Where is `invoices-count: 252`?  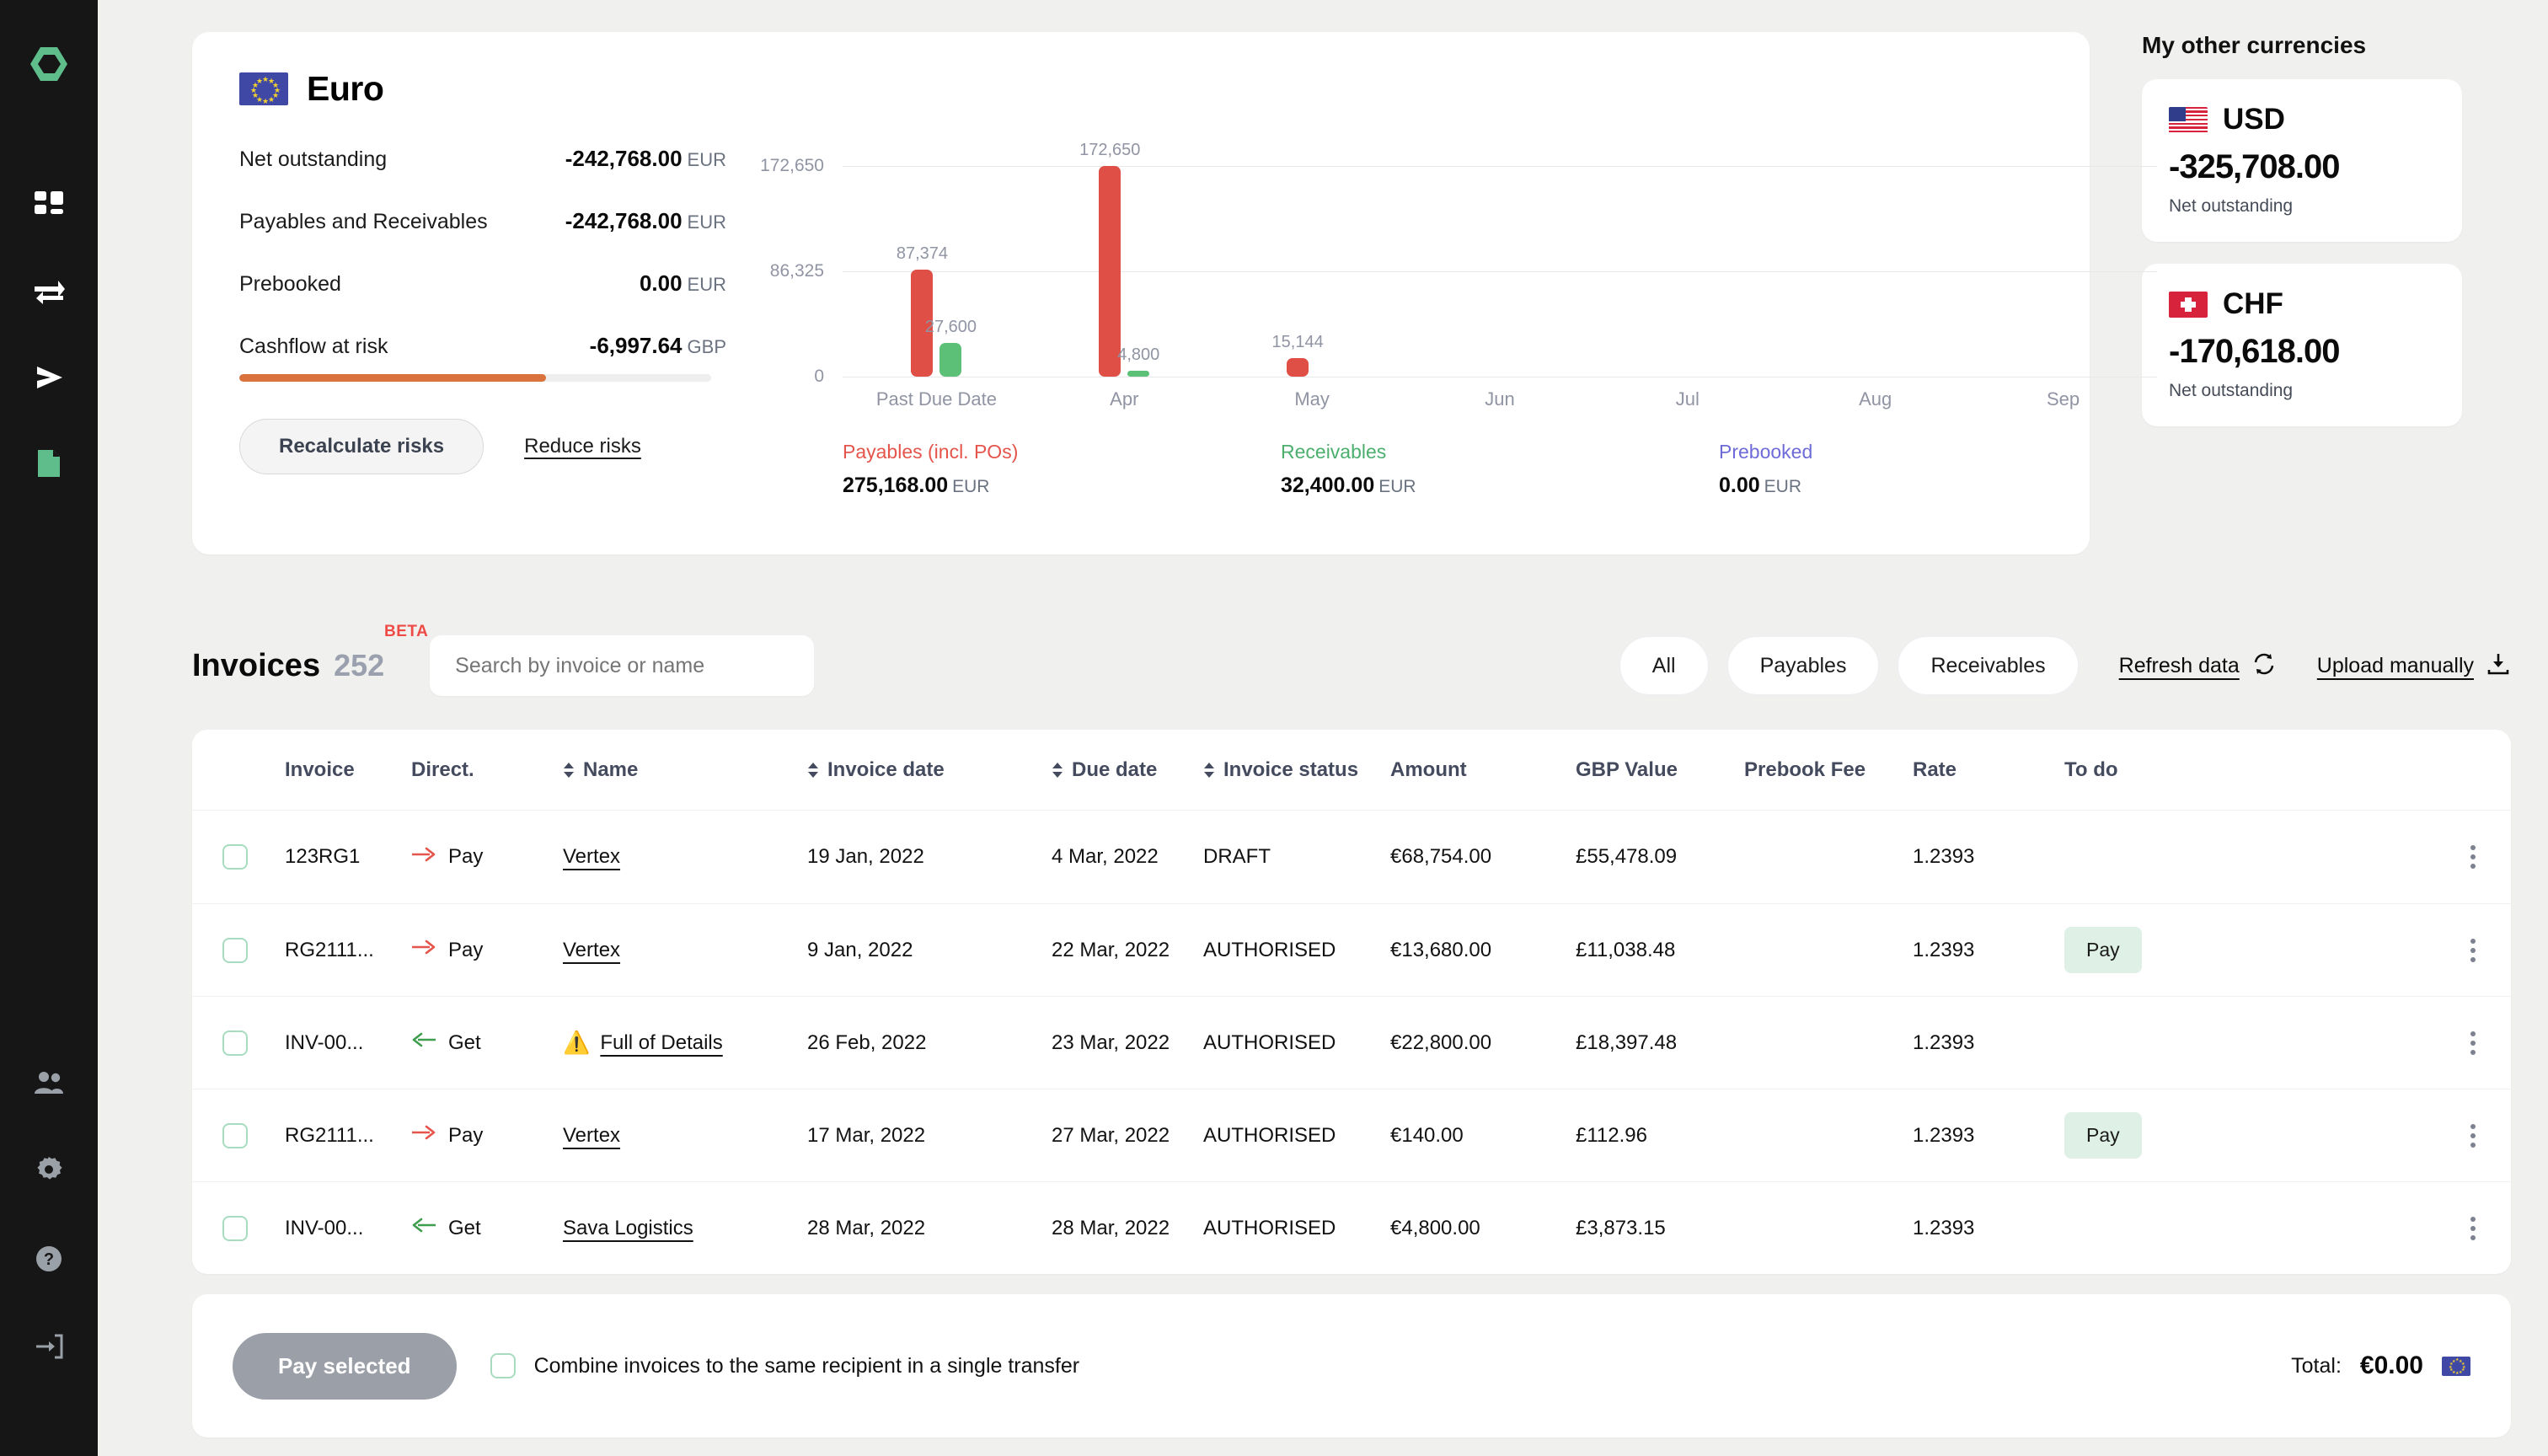 invoices-count: 252 is located at coordinates (359, 664).